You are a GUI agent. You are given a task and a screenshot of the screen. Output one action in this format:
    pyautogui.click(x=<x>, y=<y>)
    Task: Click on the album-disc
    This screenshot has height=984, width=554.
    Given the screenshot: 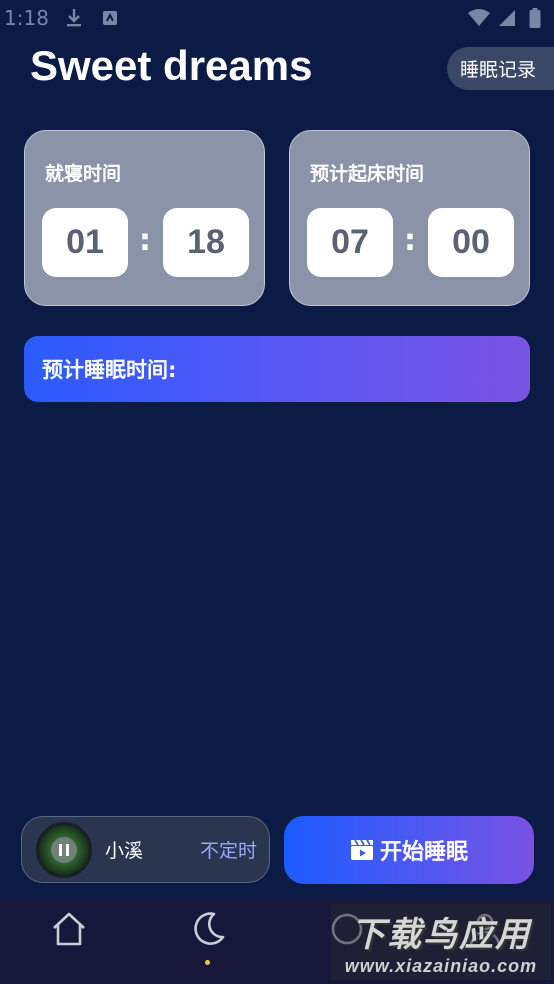 What is the action you would take?
    pyautogui.click(x=64, y=849)
    